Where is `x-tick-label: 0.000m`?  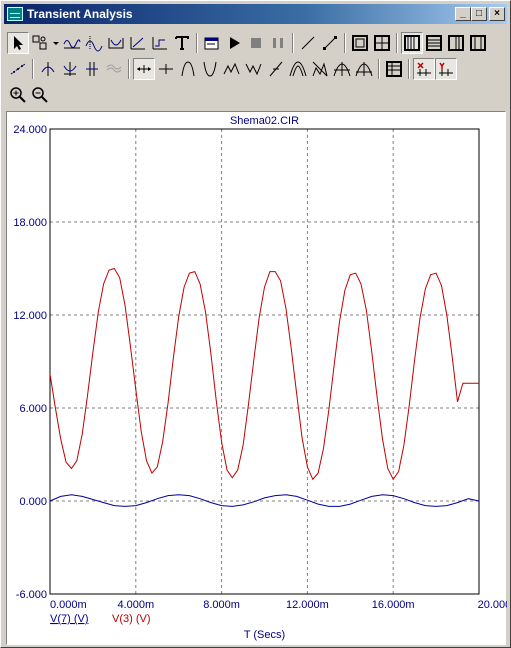
x-tick-label: 0.000m is located at coordinates (68, 605).